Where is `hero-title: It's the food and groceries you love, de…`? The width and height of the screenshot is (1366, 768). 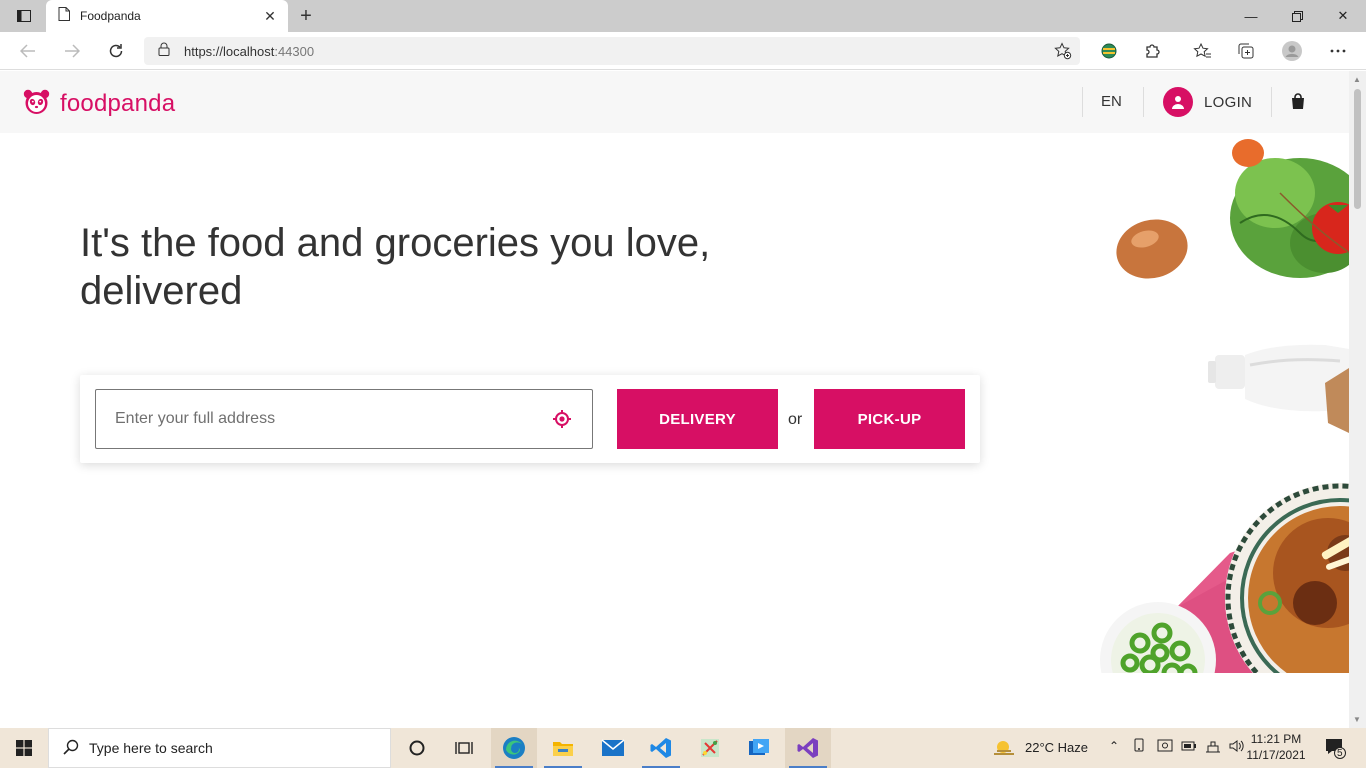
hero-title: It's the food and groceries you love, de… is located at coordinates (395, 267).